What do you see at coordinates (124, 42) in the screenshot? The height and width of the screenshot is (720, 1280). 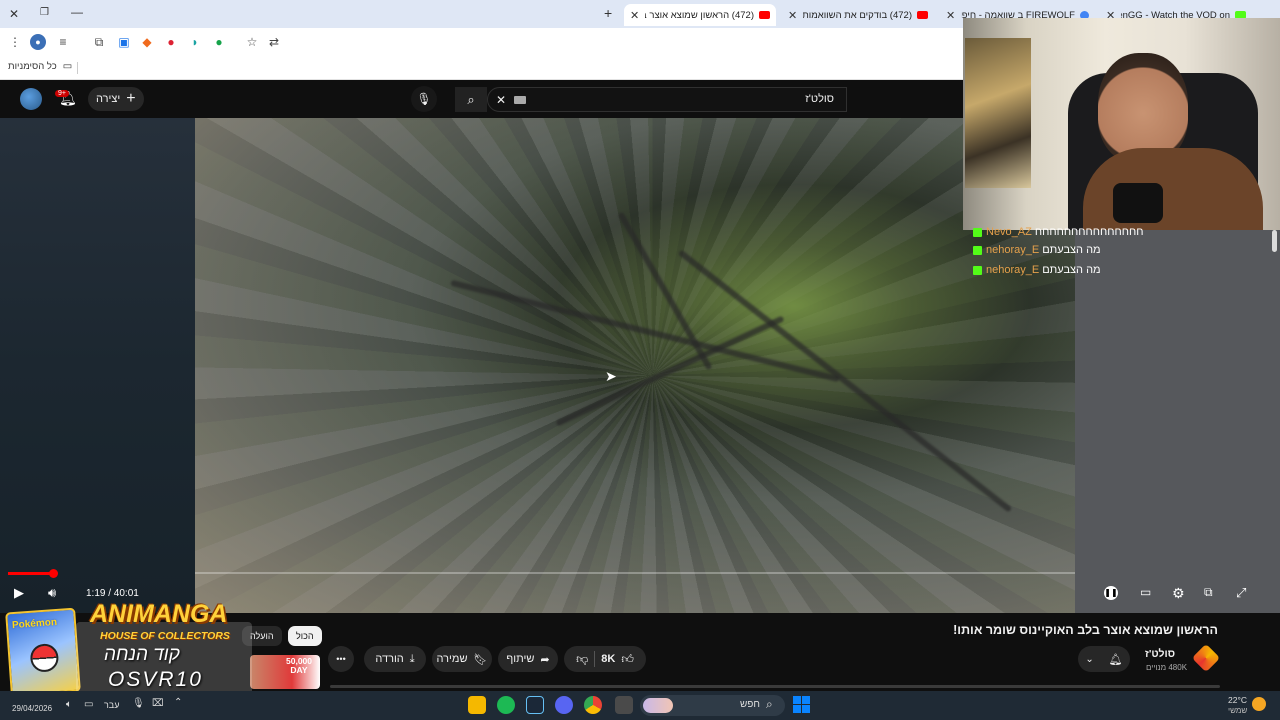 I see `extension-screen-icon: ▣` at bounding box center [124, 42].